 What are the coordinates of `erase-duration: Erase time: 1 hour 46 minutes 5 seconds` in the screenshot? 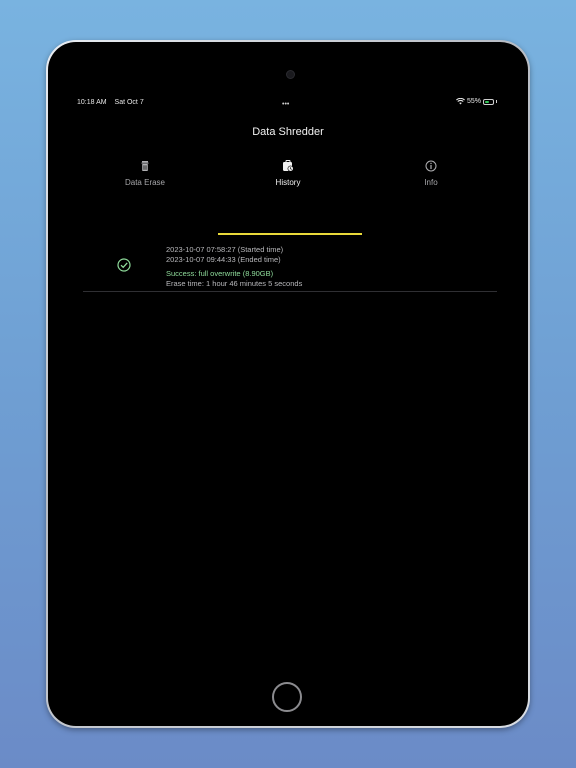 It's located at (234, 283).